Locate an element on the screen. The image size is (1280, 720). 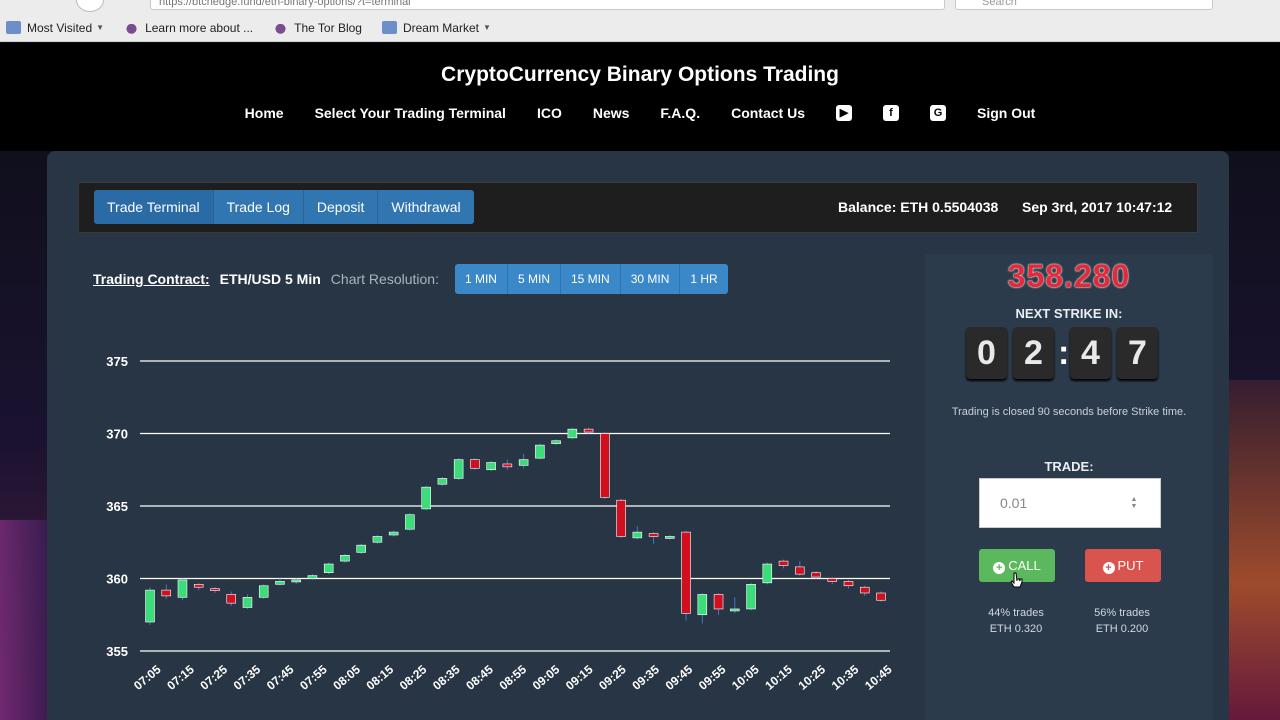
y-tick-label: 355 is located at coordinates (117, 651).